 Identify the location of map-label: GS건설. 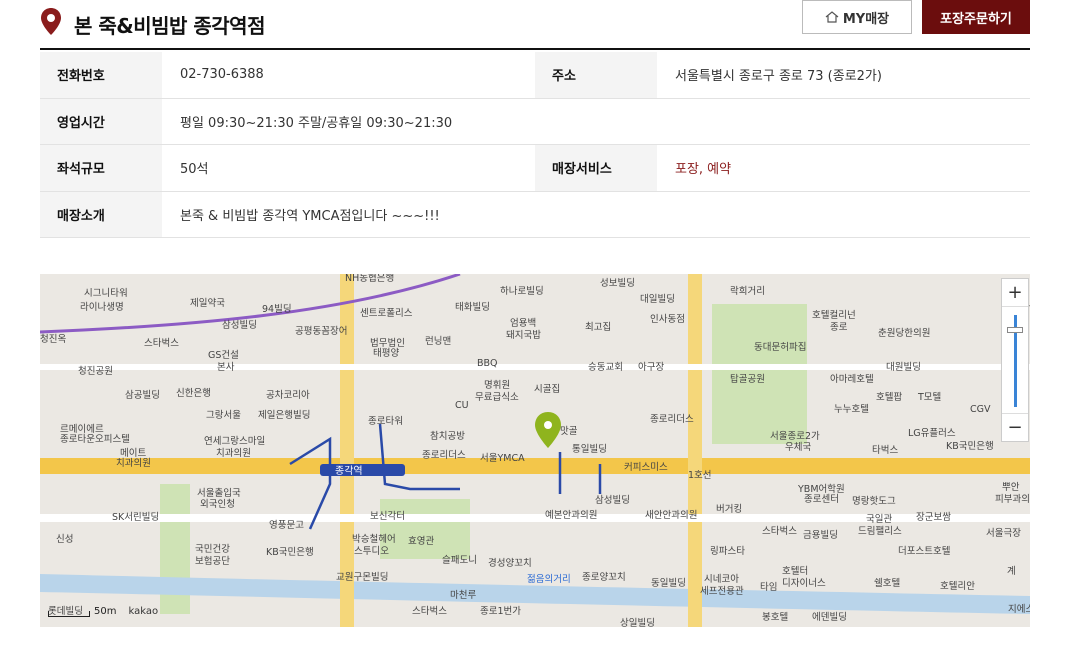
(223, 355).